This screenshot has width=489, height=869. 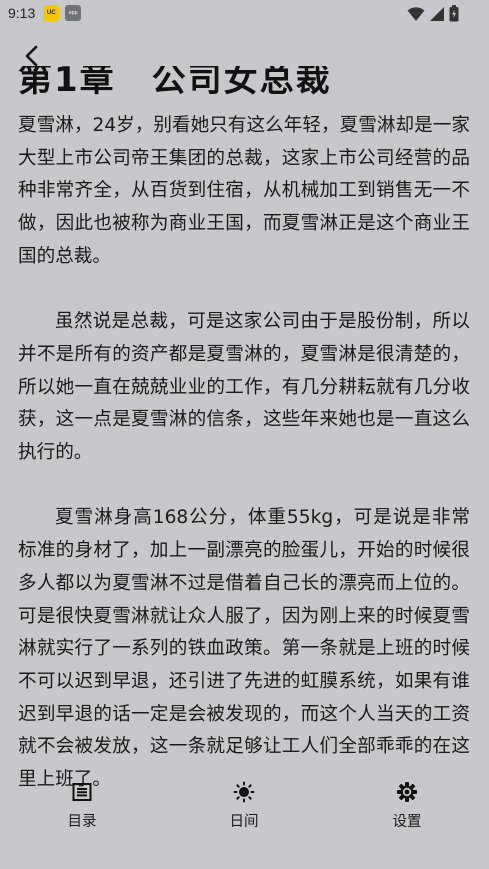 I want to click on nav-item-catalog: 目录, so click(x=82, y=805).